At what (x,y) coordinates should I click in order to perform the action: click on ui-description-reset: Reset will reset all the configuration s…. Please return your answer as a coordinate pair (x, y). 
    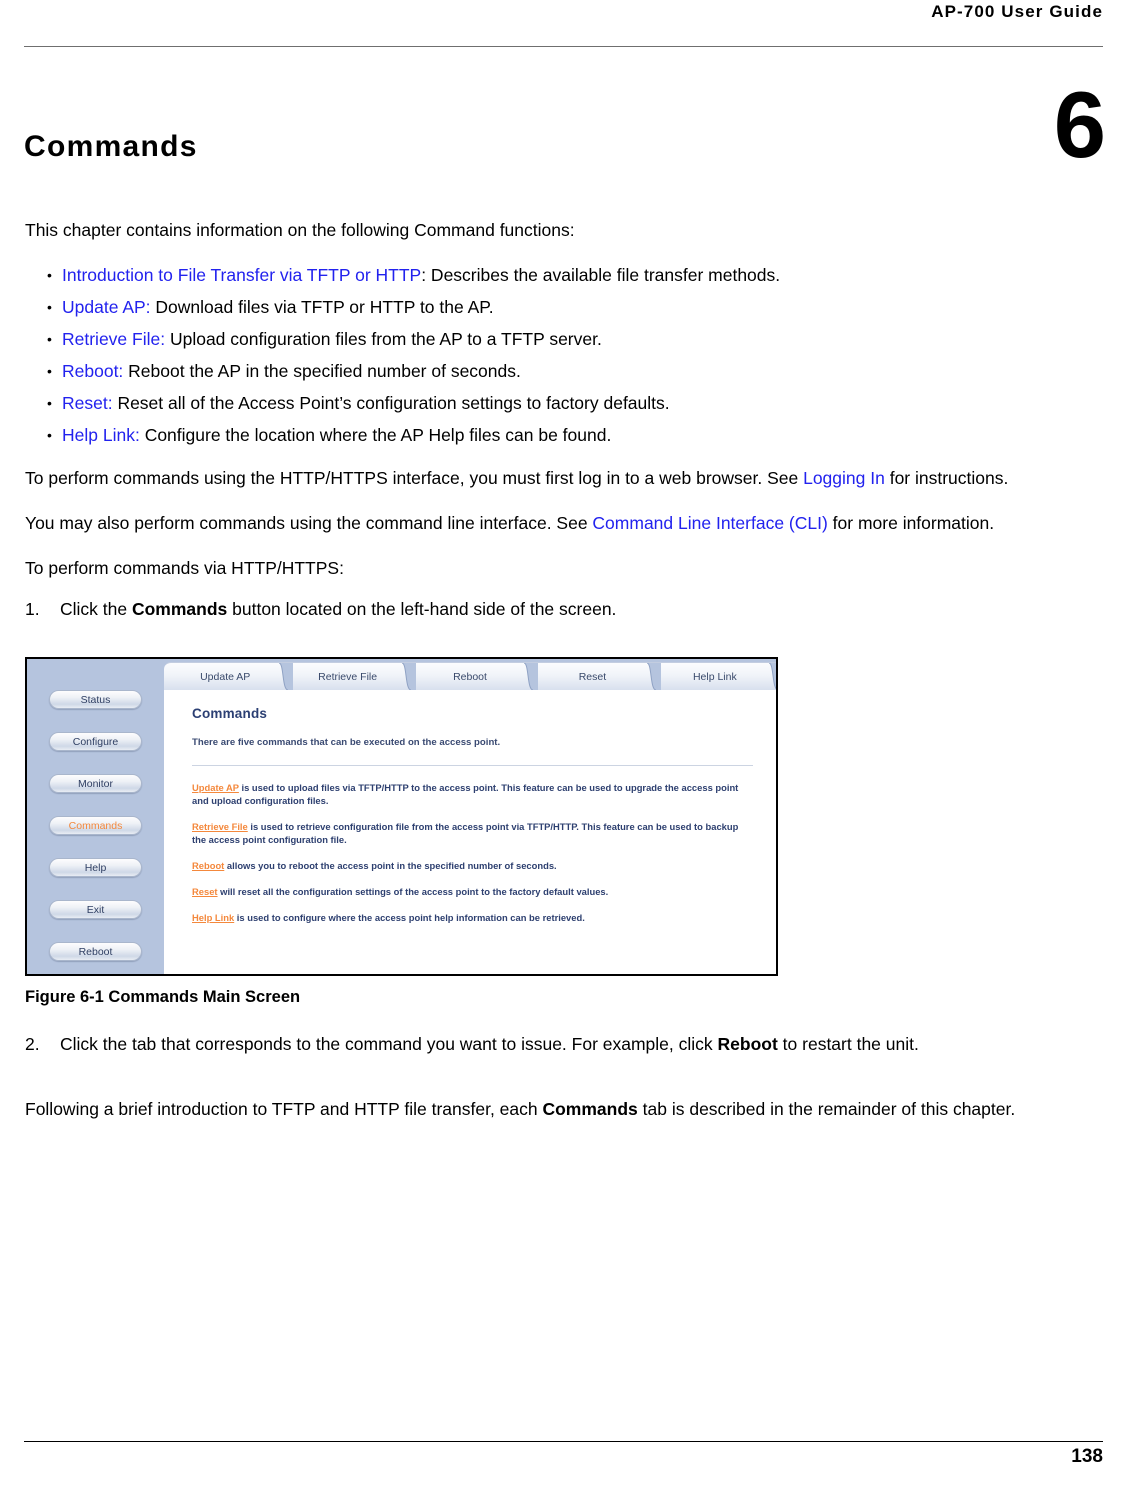
    Looking at the image, I should click on (470, 891).